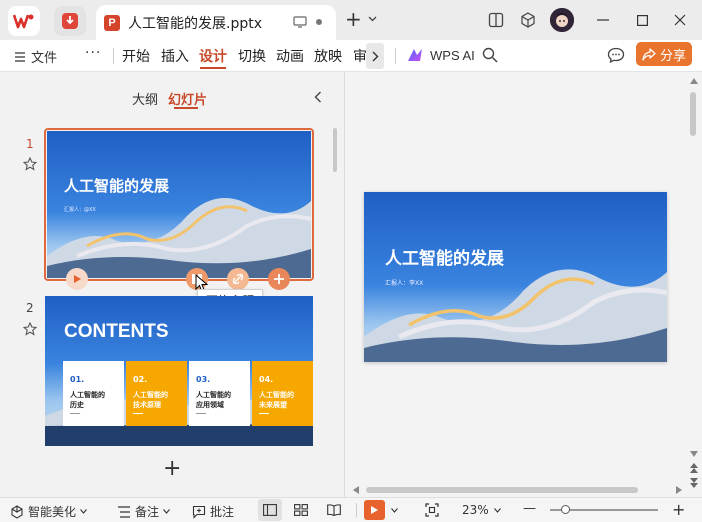 The width and height of the screenshot is (702, 522). I want to click on tab-review: 审, so click(360, 56).